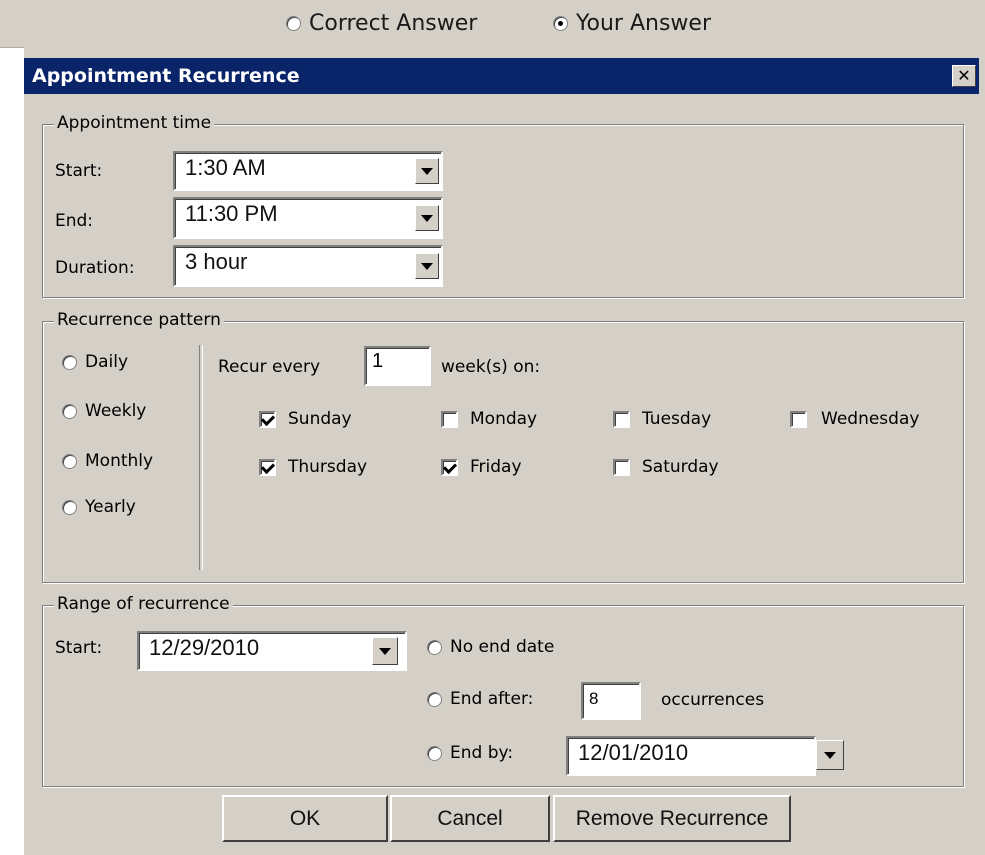 The image size is (985, 855). What do you see at coordinates (231, 213) in the screenshot?
I see `end-time-value: 11:30 PM` at bounding box center [231, 213].